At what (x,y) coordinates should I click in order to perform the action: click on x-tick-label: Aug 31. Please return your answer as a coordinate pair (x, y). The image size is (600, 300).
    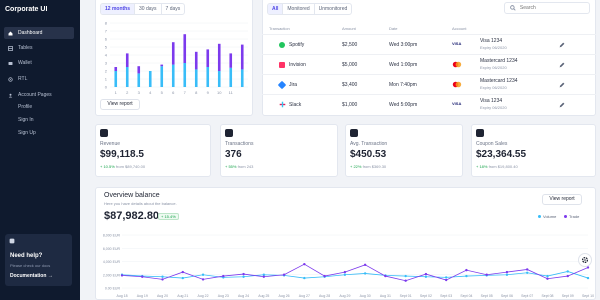
    Looking at the image, I should click on (385, 296).